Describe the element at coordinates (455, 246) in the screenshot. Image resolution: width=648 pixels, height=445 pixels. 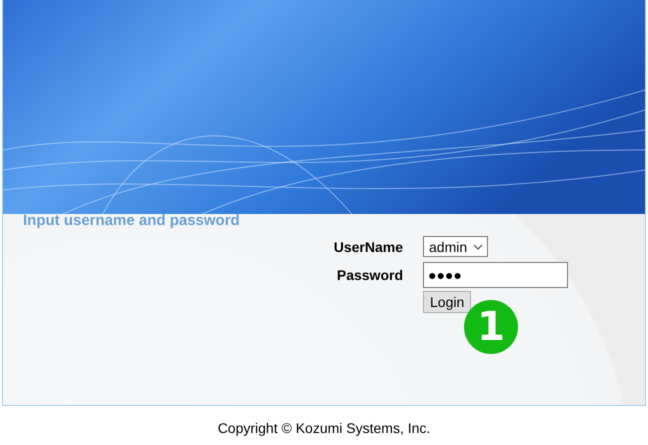
I see `username-dropdown: admin` at that location.